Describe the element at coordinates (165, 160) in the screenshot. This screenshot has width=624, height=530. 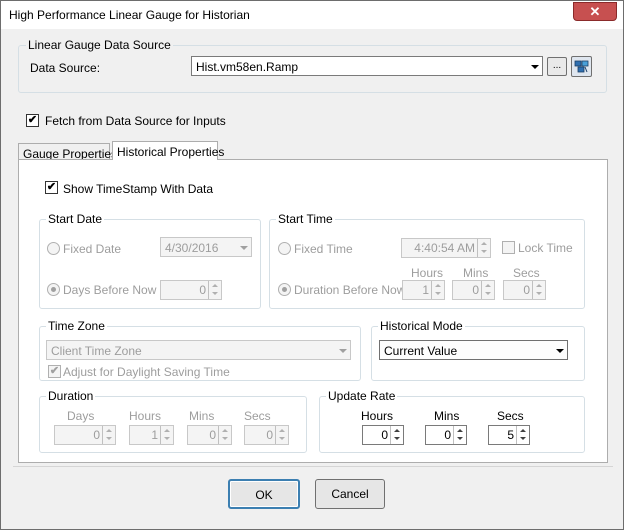
I see `active-tab-joiner` at that location.